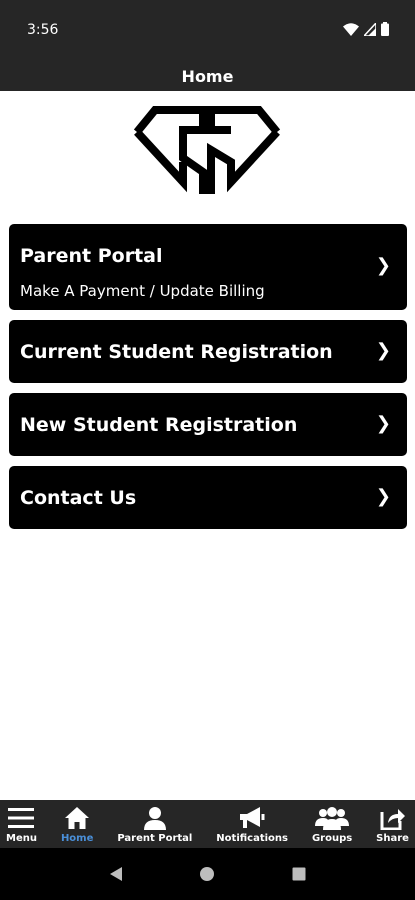 The width and height of the screenshot is (415, 900). Describe the element at coordinates (91, 256) in the screenshot. I see `parent-portal-title: Parent Portal` at that location.